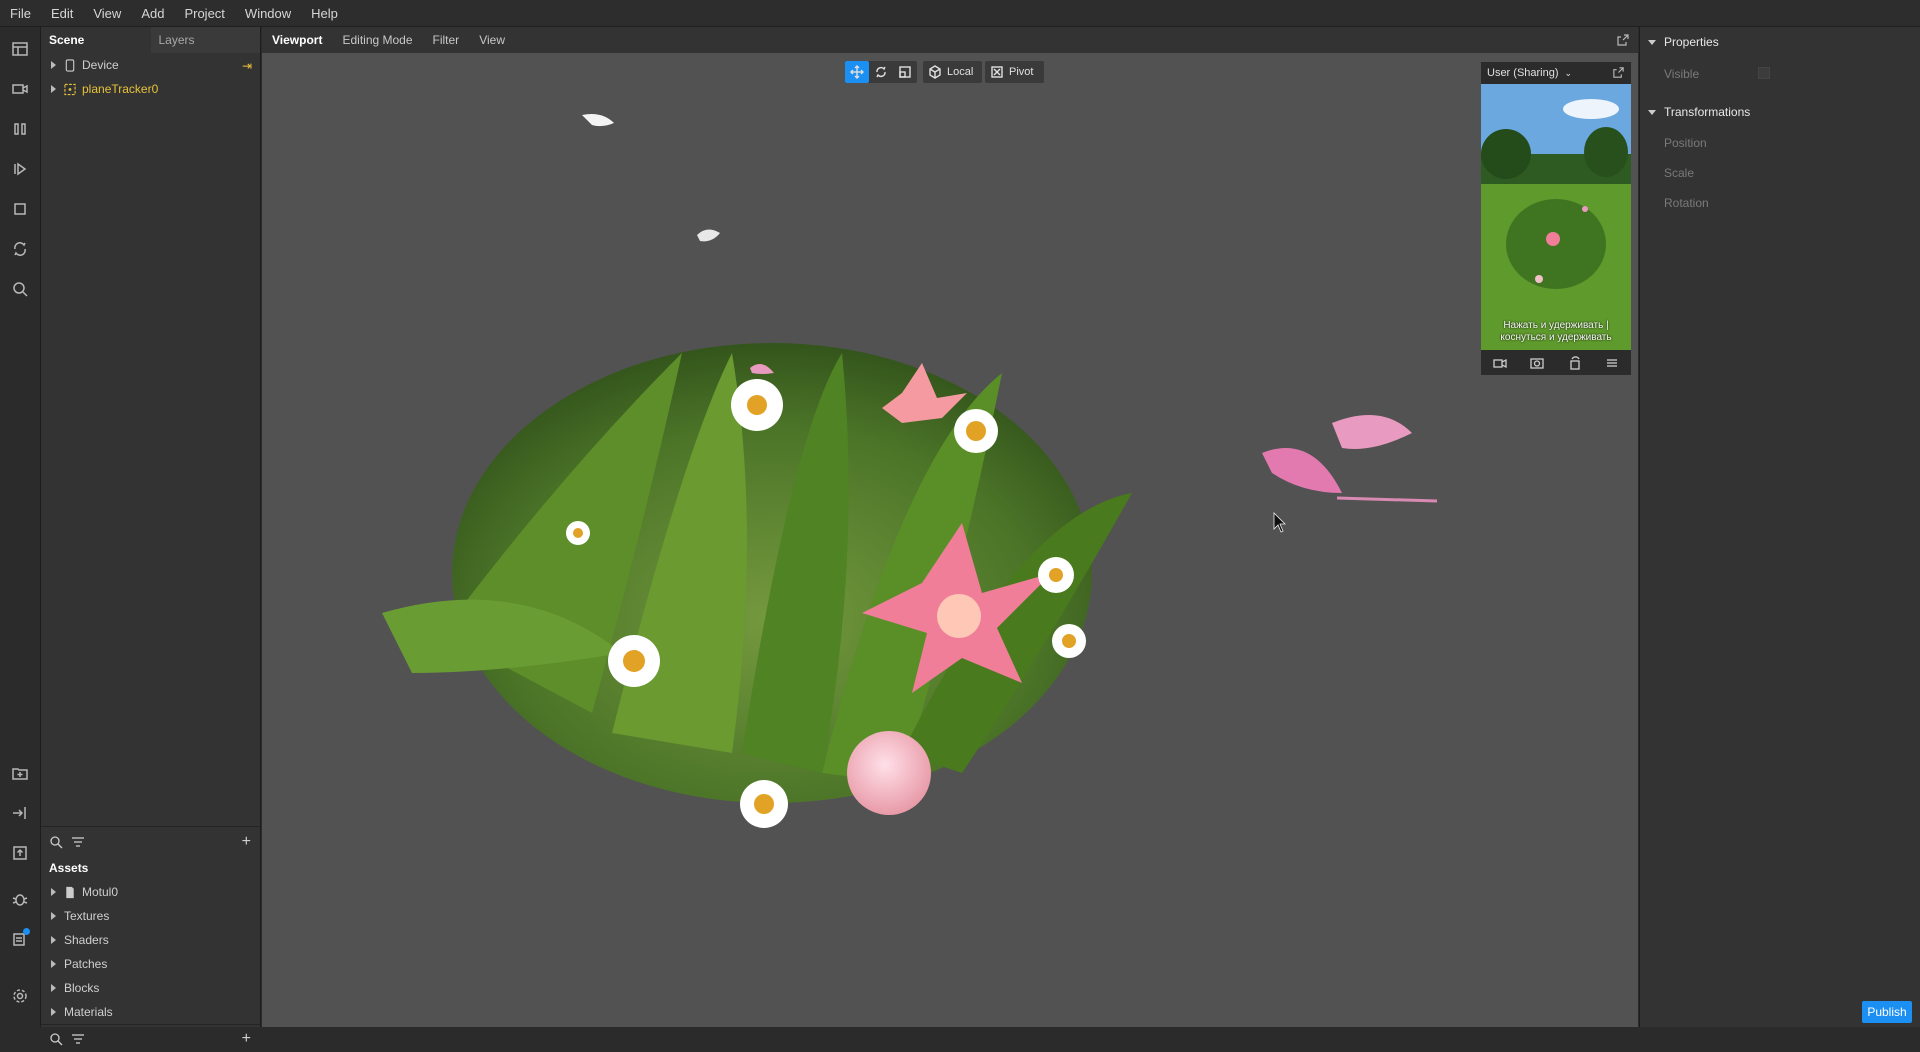 This screenshot has height=1052, width=1920. Describe the element at coordinates (1537, 363) in the screenshot. I see `switch-camera-icon` at that location.